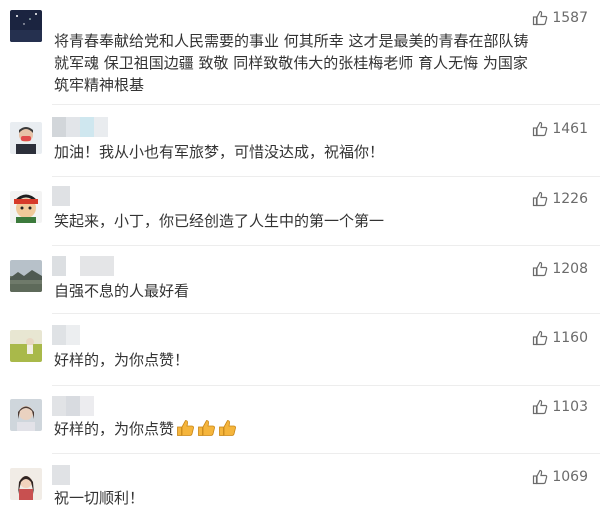 The width and height of the screenshot is (600, 515). I want to click on like-button: 1587, so click(560, 18).